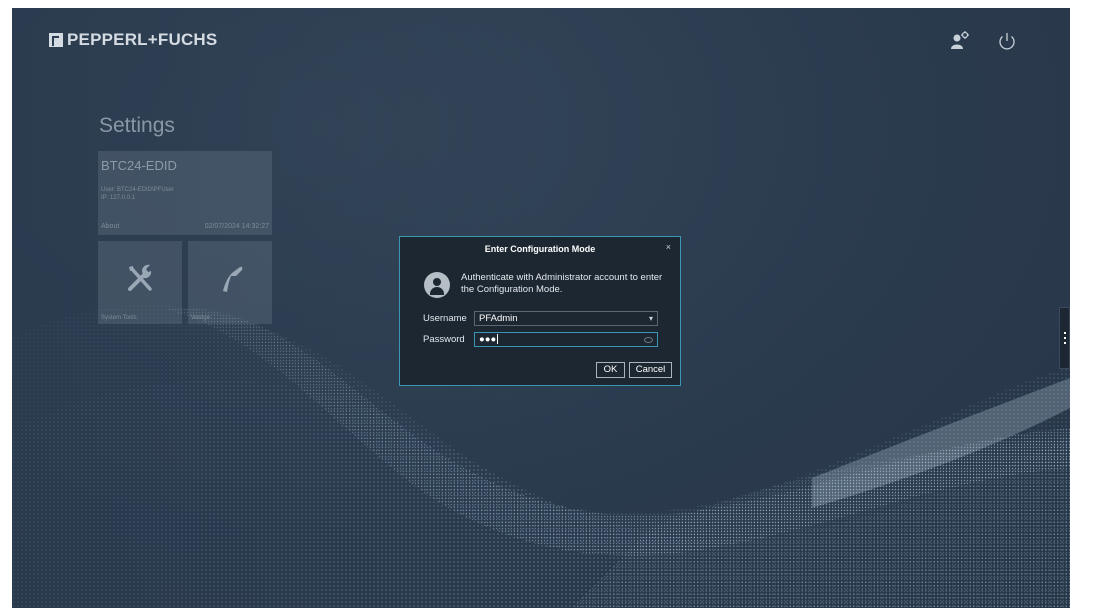 The width and height of the screenshot is (1109, 608). I want to click on cancel-button: Cancel, so click(650, 370).